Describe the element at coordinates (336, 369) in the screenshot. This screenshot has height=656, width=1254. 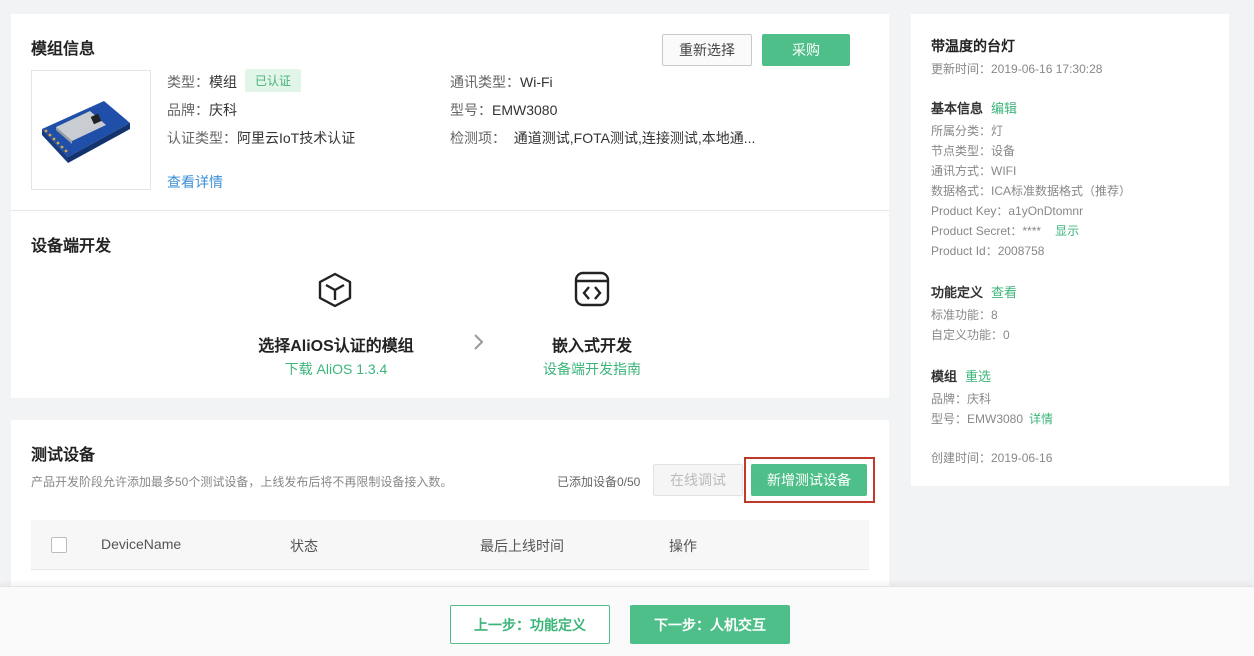
I see `download-alios-link: 下载 AliOS 1.3.4` at that location.